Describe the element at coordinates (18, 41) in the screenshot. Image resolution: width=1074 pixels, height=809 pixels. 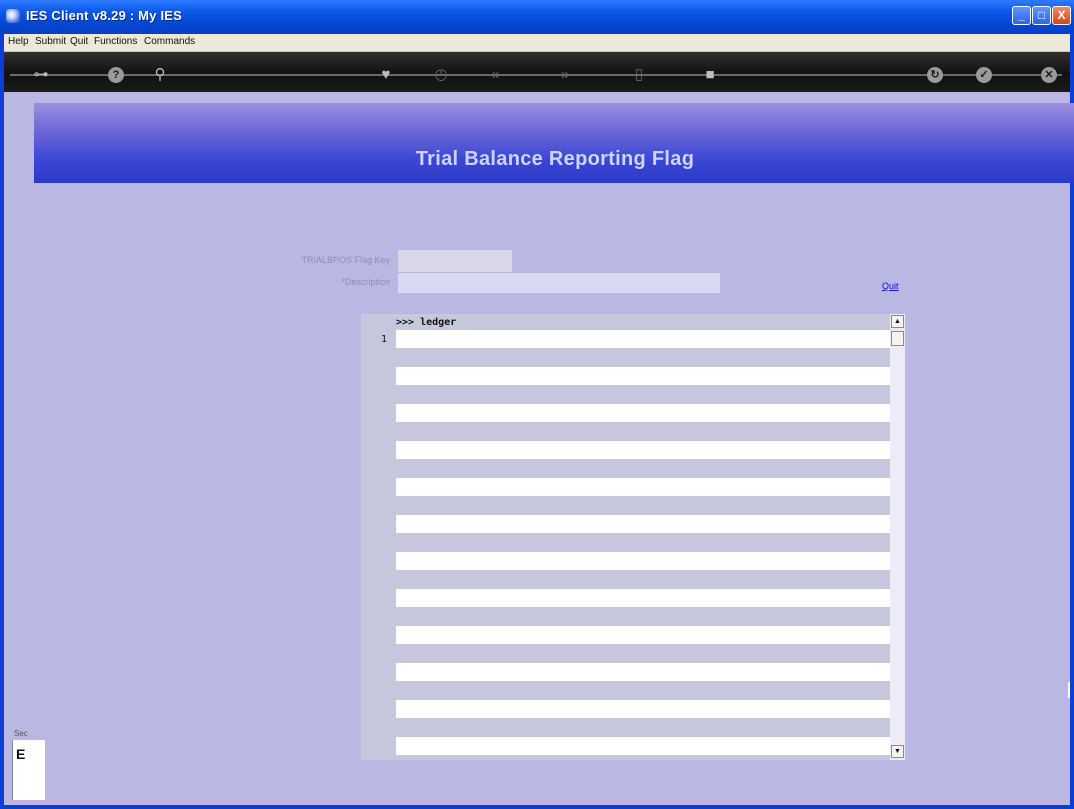
I see `menu-help: Help` at that location.